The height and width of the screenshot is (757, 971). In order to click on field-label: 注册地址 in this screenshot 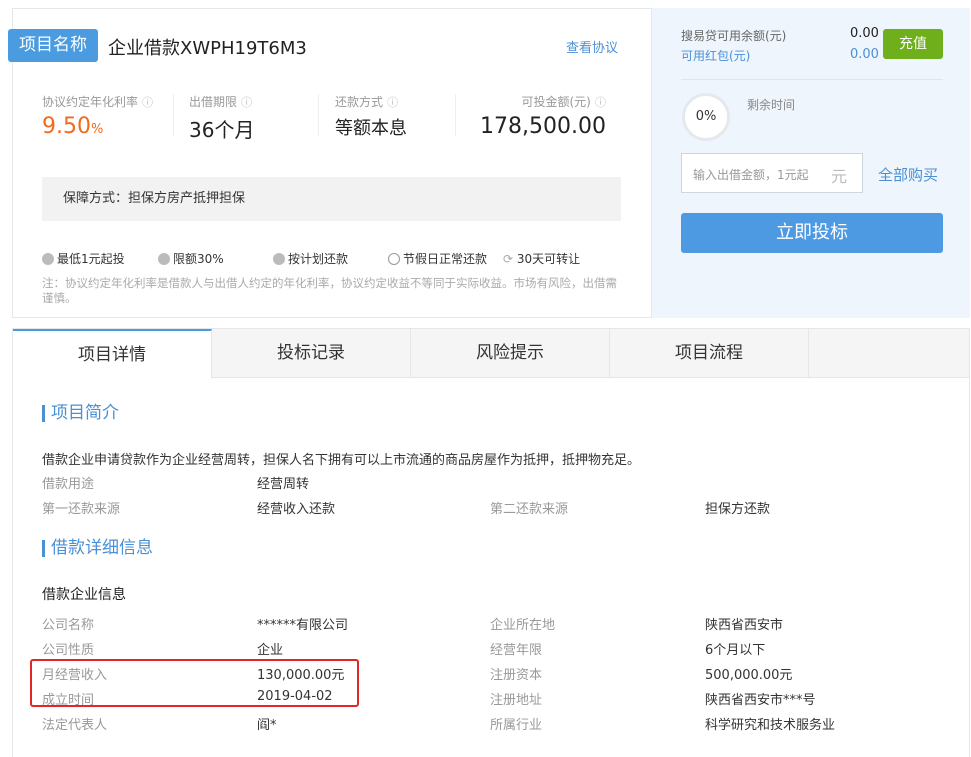, I will do `click(516, 700)`.